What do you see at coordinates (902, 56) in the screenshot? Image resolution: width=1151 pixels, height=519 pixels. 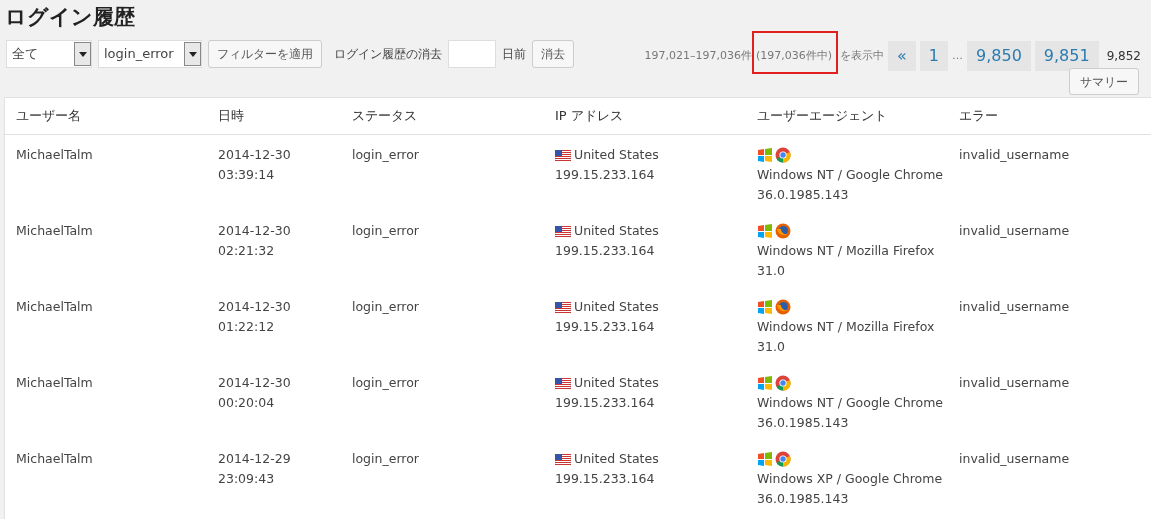 I see `page-link: «` at bounding box center [902, 56].